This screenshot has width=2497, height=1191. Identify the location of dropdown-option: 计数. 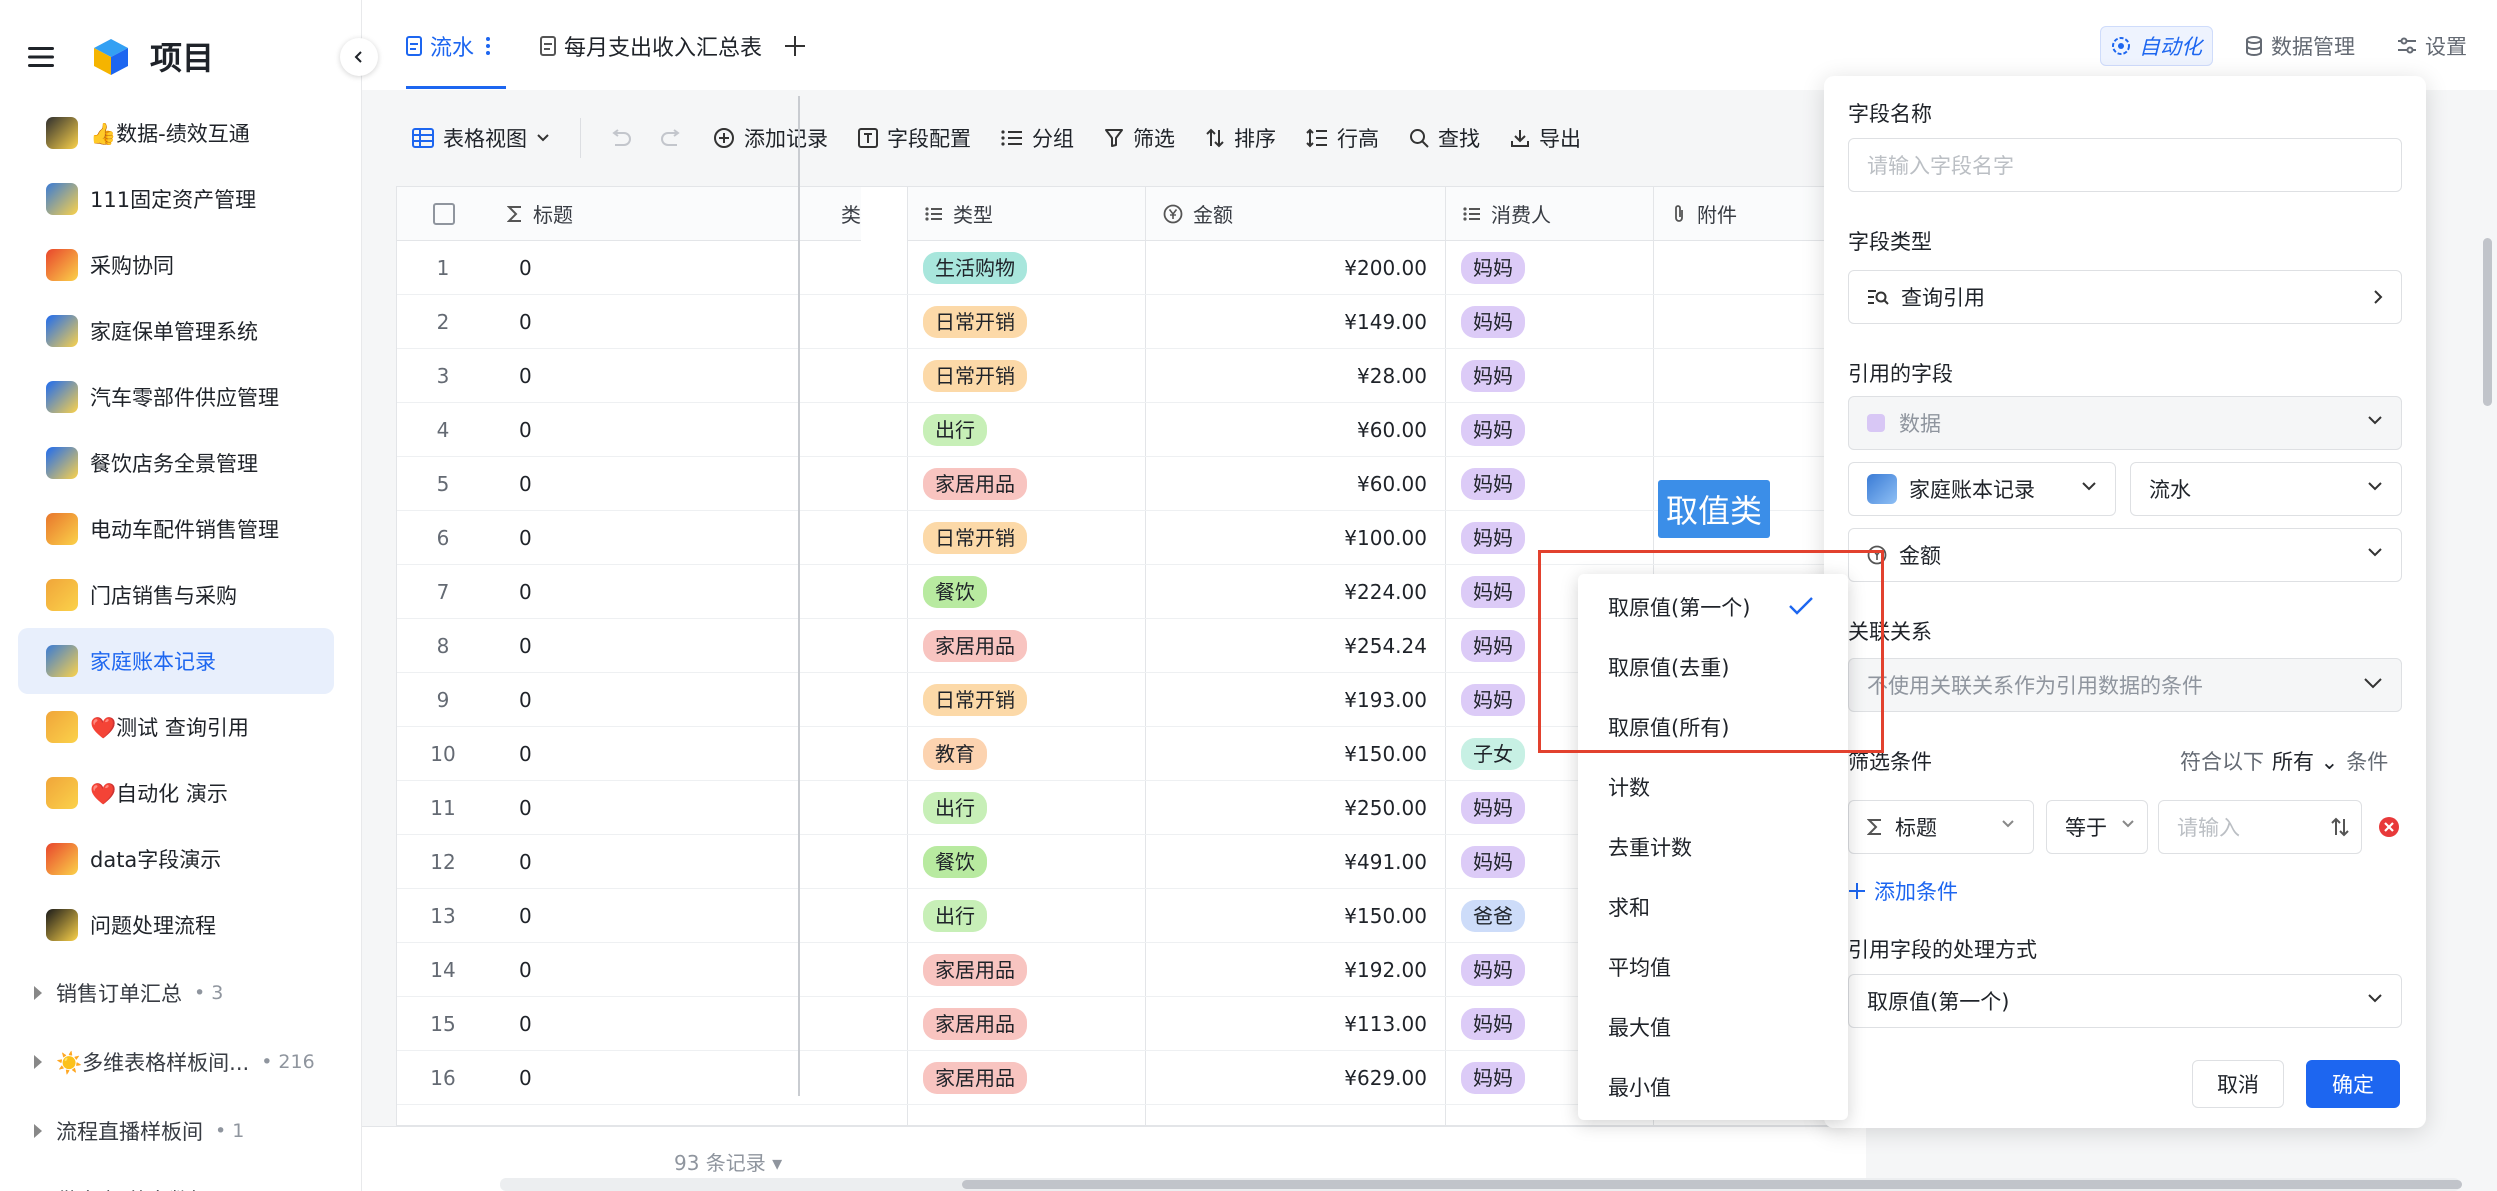
(1629, 787).